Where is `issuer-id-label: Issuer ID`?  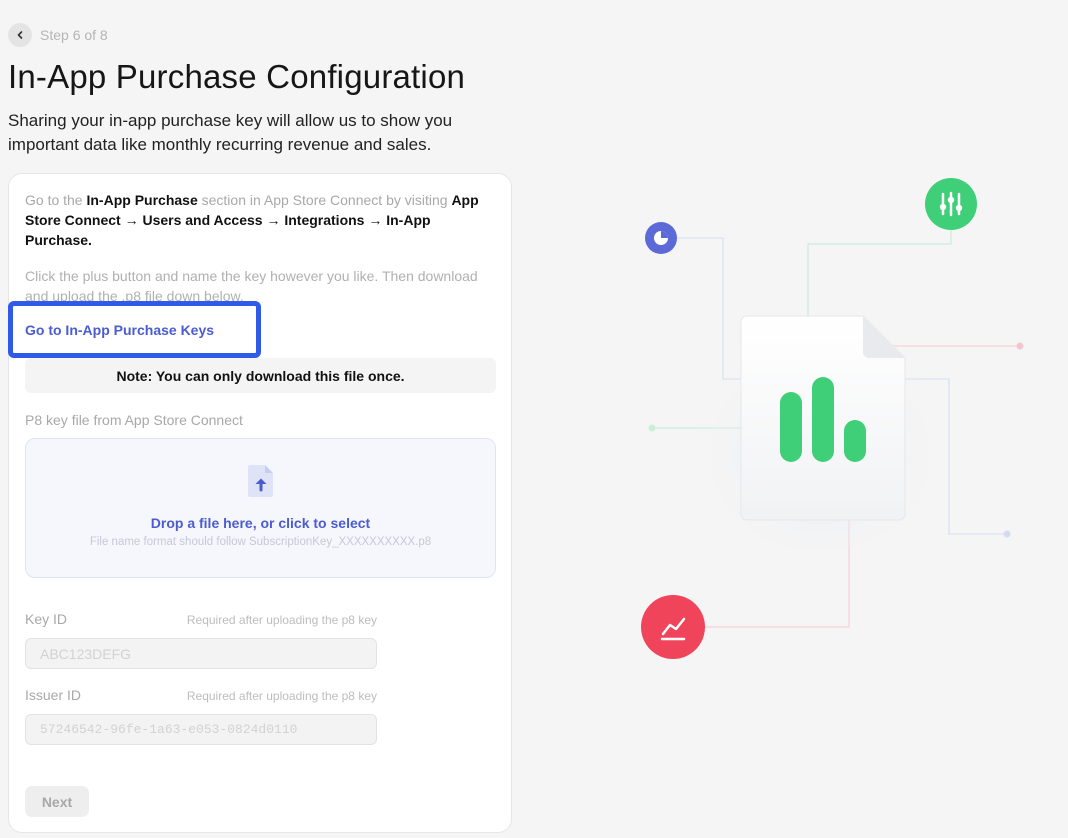
issuer-id-label: Issuer ID is located at coordinates (53, 695).